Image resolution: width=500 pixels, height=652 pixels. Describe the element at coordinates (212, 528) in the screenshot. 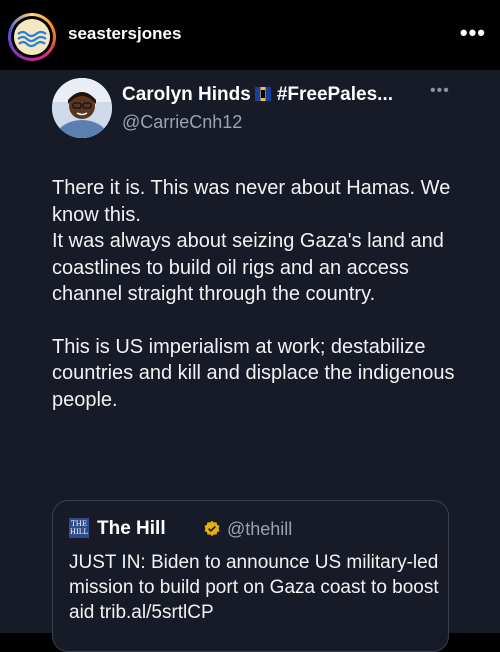

I see `verified-badge-icon` at that location.